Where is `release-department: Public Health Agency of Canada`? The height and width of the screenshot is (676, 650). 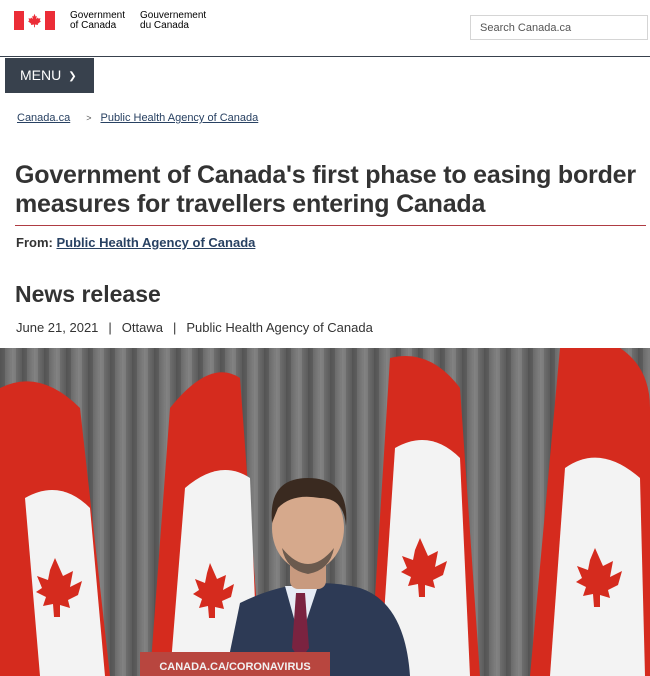
release-department: Public Health Agency of Canada is located at coordinates (279, 327).